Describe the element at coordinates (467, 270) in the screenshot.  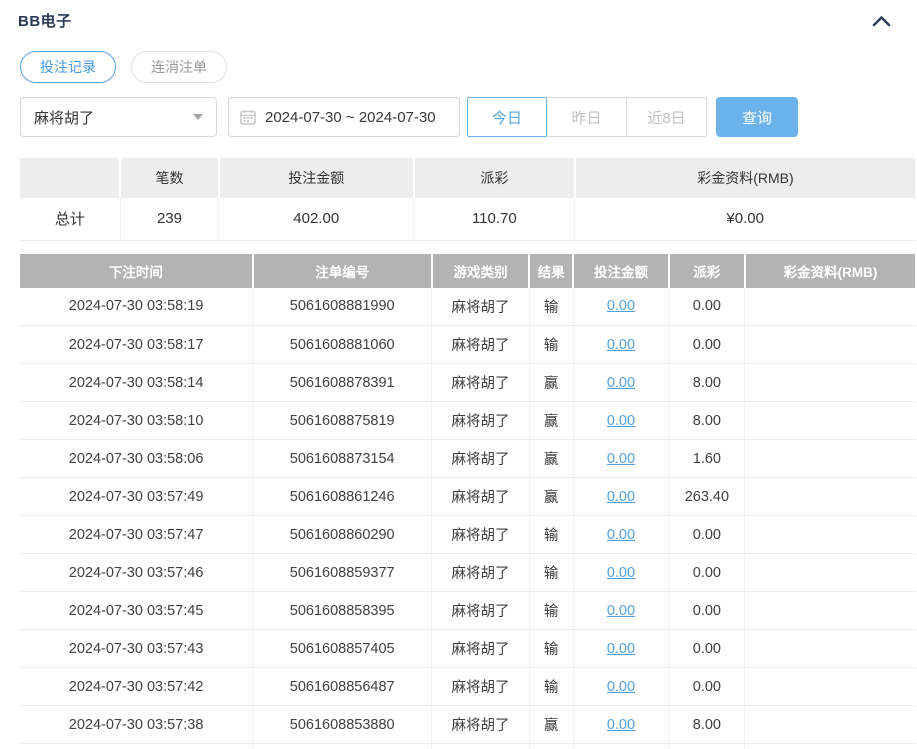
I see `records-header-row: 下注时间 注单编号 游戏类别 结果 投注金额 派彩 彩金资料(RMB)` at that location.